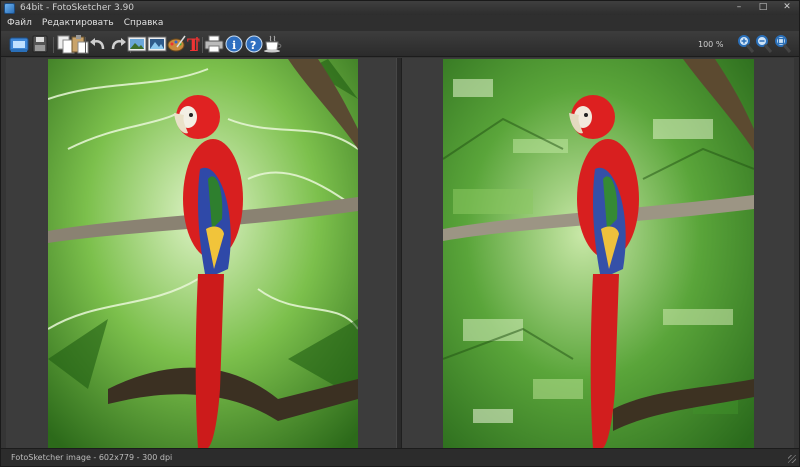 The height and width of the screenshot is (467, 800). What do you see at coordinates (400, 44) in the screenshot?
I see `toolbar: T i ? 100 %` at bounding box center [400, 44].